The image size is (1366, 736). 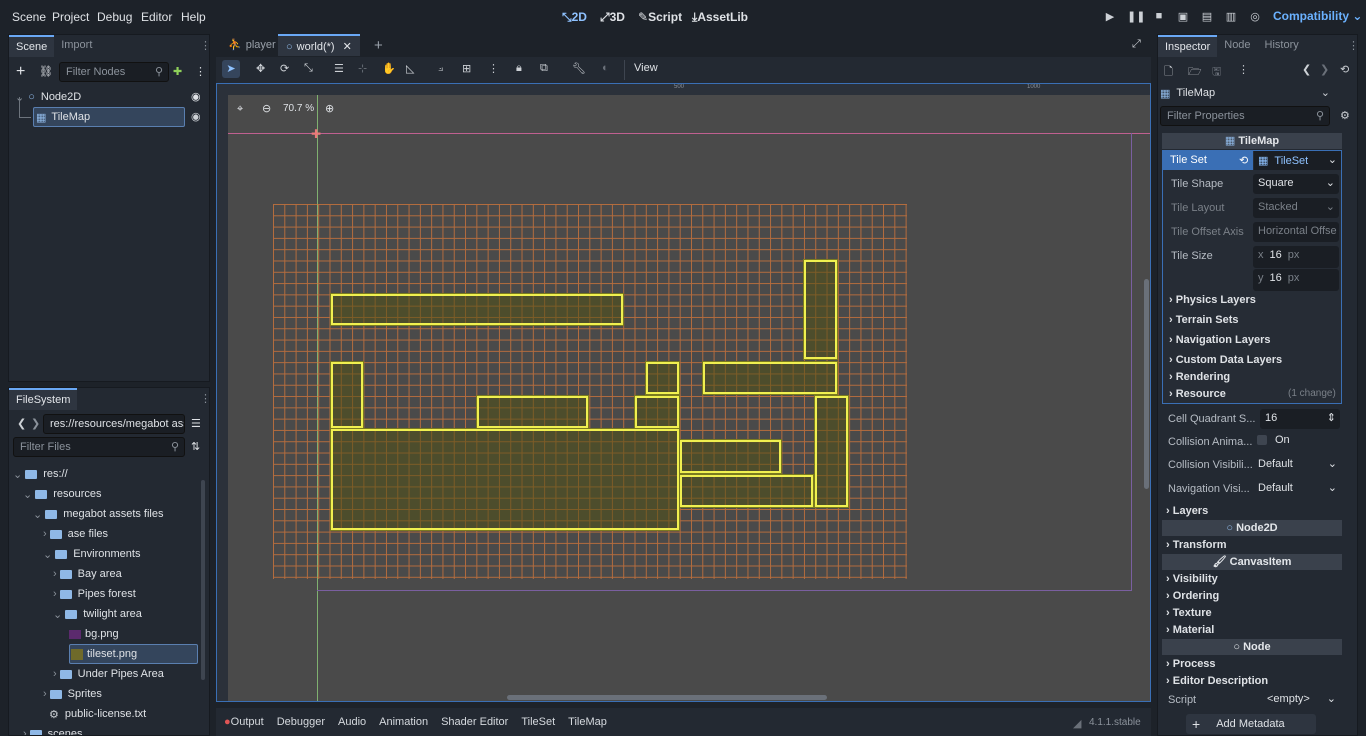 What do you see at coordinates (587, 722) in the screenshot?
I see `tab-tilemap: TileMap` at bounding box center [587, 722].